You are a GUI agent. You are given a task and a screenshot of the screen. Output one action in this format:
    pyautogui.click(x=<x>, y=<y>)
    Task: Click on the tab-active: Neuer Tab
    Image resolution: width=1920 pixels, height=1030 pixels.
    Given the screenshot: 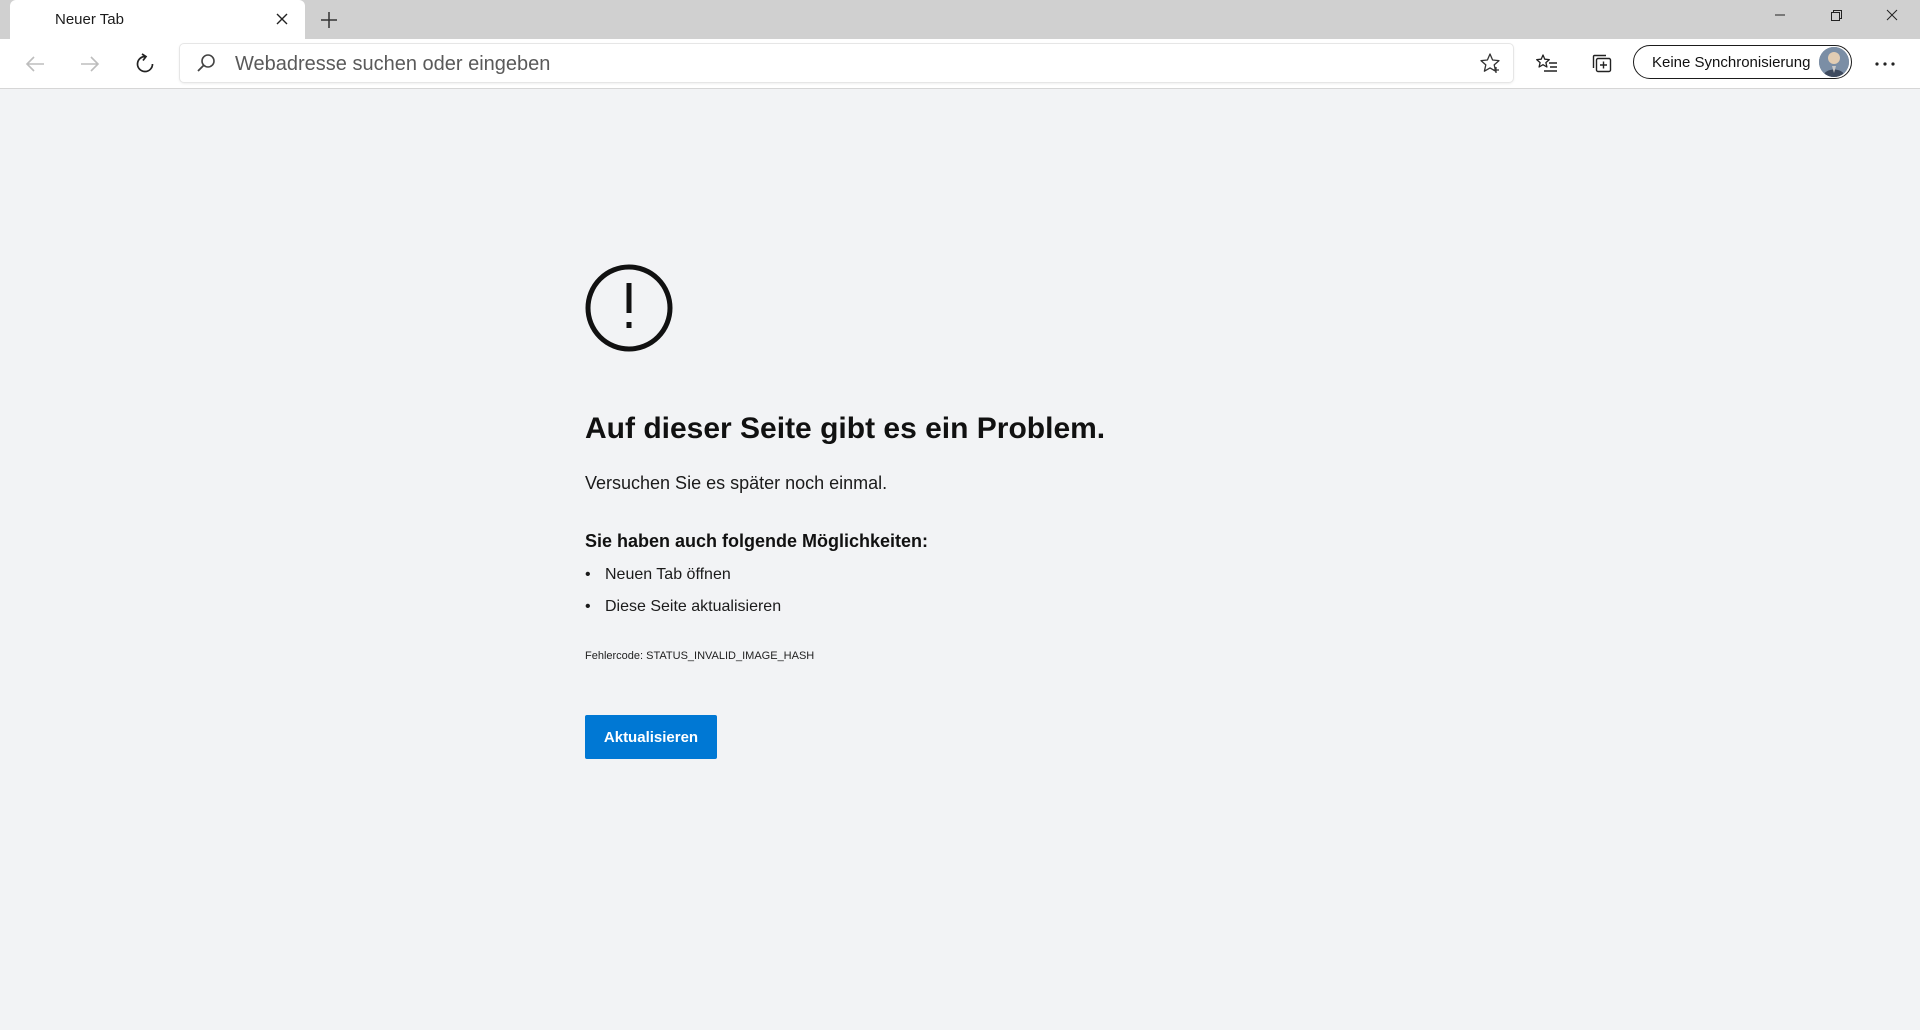 What is the action you would take?
    pyautogui.click(x=157, y=19)
    